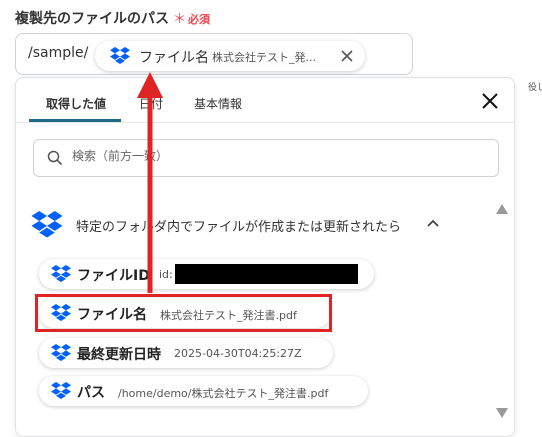 The height and width of the screenshot is (437, 542). What do you see at coordinates (239, 227) in the screenshot?
I see `section-title: 特定のフォルダ内でファイルが作成または更新されたら` at bounding box center [239, 227].